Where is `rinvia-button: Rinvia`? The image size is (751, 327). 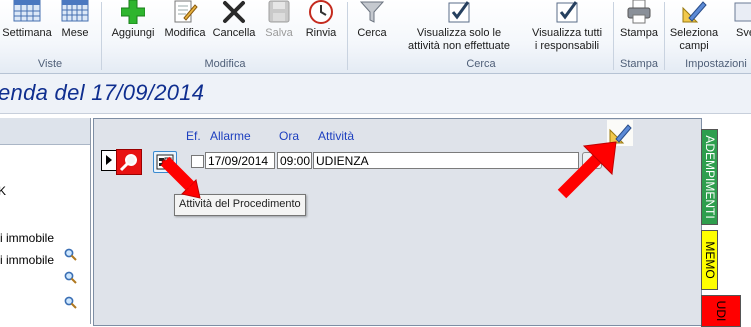
rinvia-button: Rinvia is located at coordinates (321, 27).